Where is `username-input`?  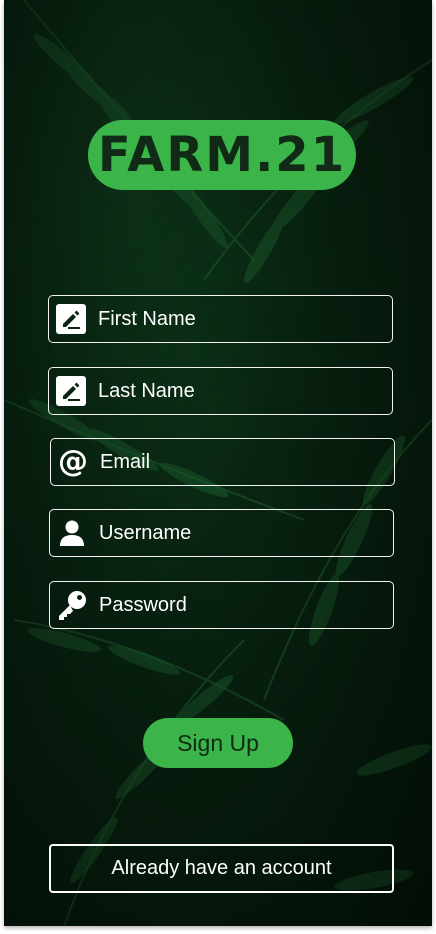 username-input is located at coordinates (240, 533).